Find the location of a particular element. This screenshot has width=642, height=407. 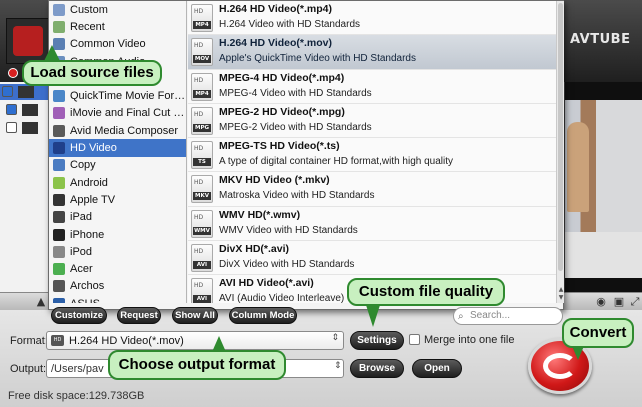

category-label: Acer is located at coordinates (81, 269).